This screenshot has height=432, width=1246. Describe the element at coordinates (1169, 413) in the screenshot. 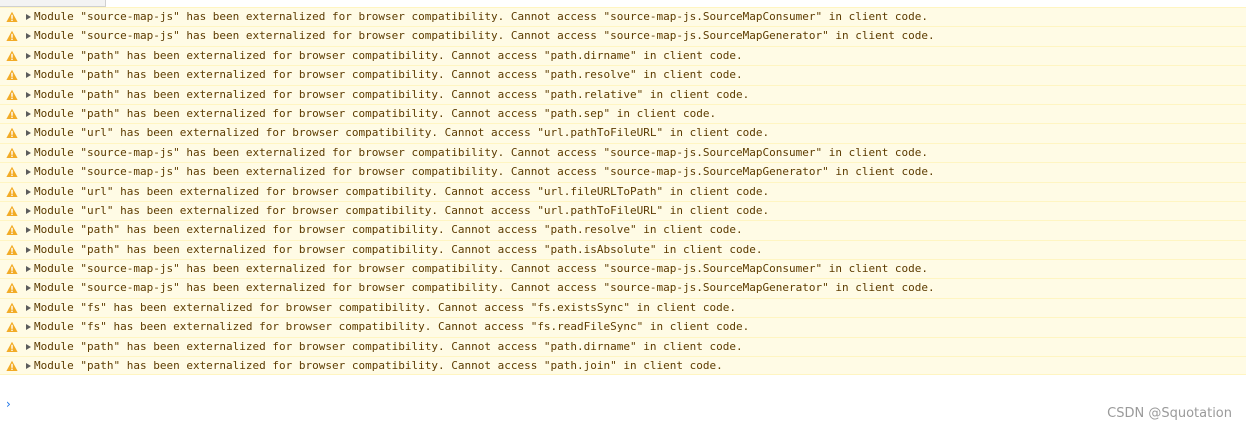

I see `watermark: CSDN @Squotation` at that location.